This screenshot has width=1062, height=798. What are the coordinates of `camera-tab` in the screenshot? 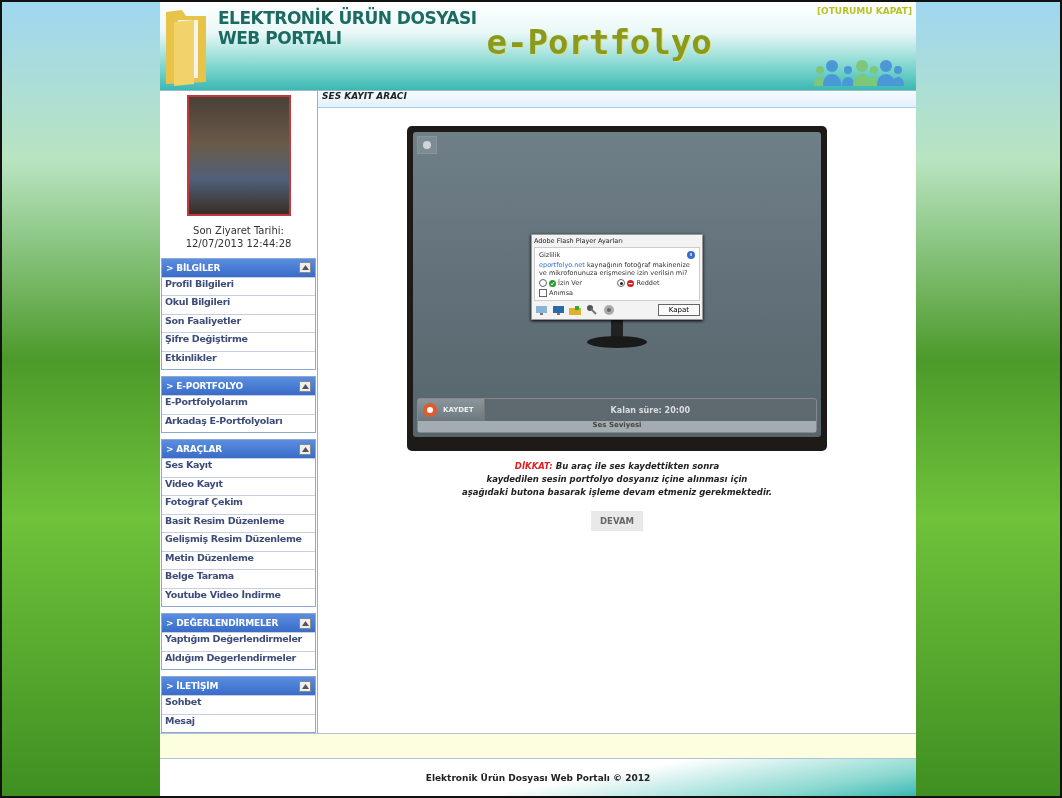 It's located at (609, 310).